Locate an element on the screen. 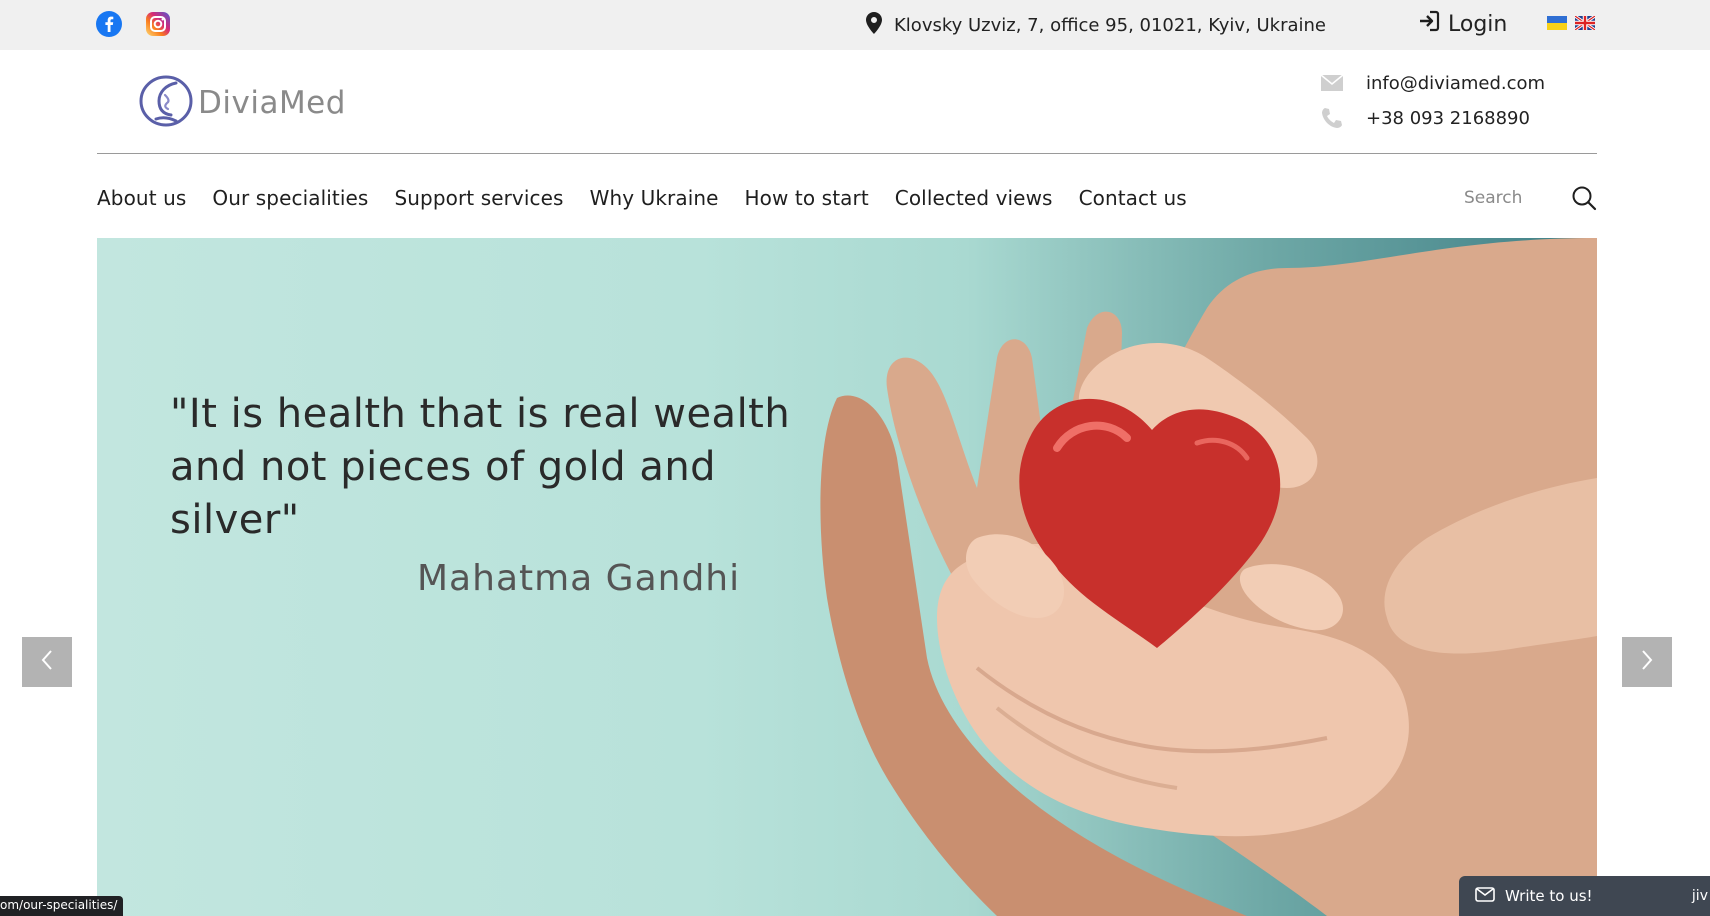 This screenshot has width=1710, height=916. uk-flag-icon is located at coordinates (1585, 23).